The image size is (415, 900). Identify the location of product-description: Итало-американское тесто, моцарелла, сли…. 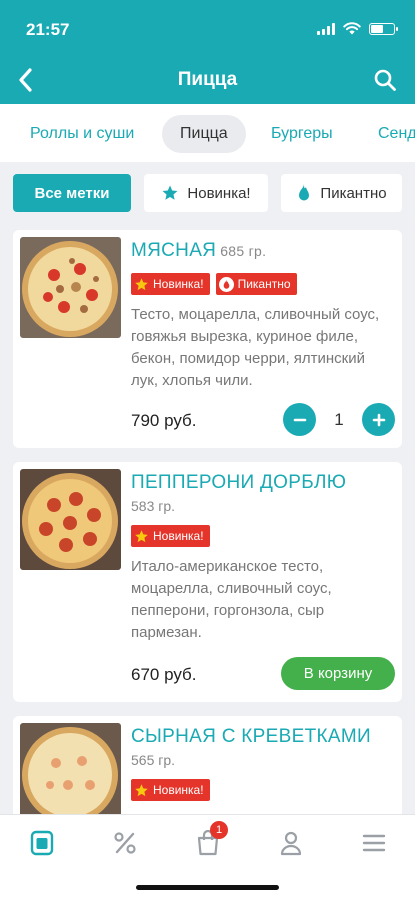
(231, 599).